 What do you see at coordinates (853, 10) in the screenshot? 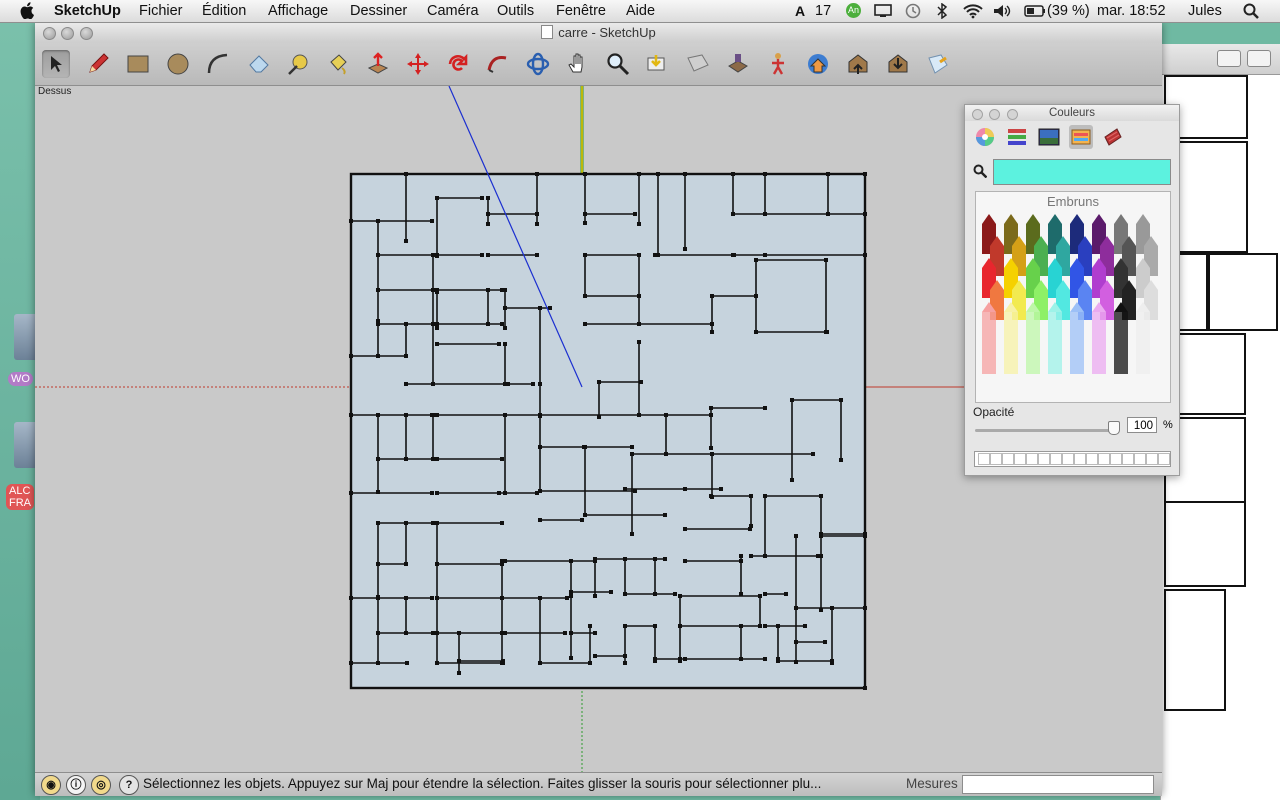
I see `sync-icon: An` at bounding box center [853, 10].